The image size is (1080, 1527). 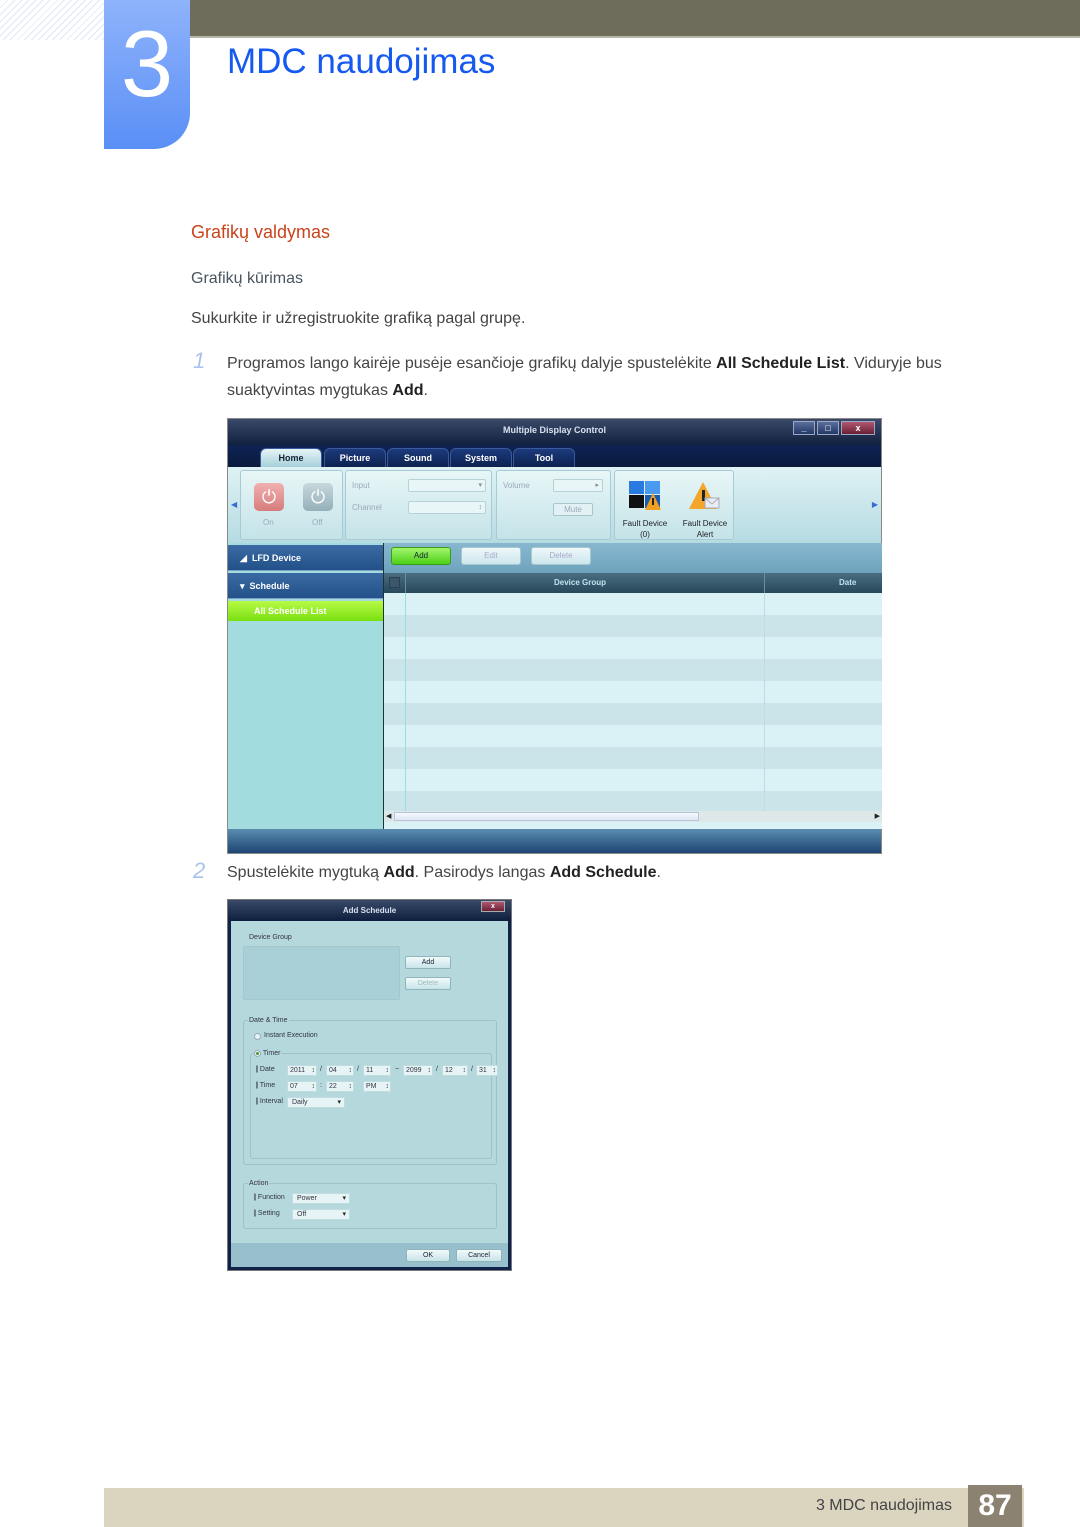 What do you see at coordinates (377, 1086) in the screenshot?
I see `ampm-stepper: PM` at bounding box center [377, 1086].